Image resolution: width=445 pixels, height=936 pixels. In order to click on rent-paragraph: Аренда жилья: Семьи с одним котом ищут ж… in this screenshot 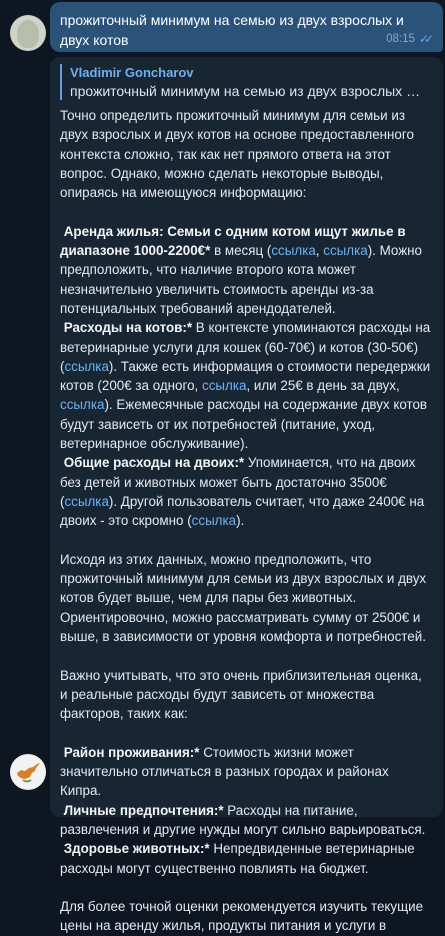, I will do `click(241, 269)`.